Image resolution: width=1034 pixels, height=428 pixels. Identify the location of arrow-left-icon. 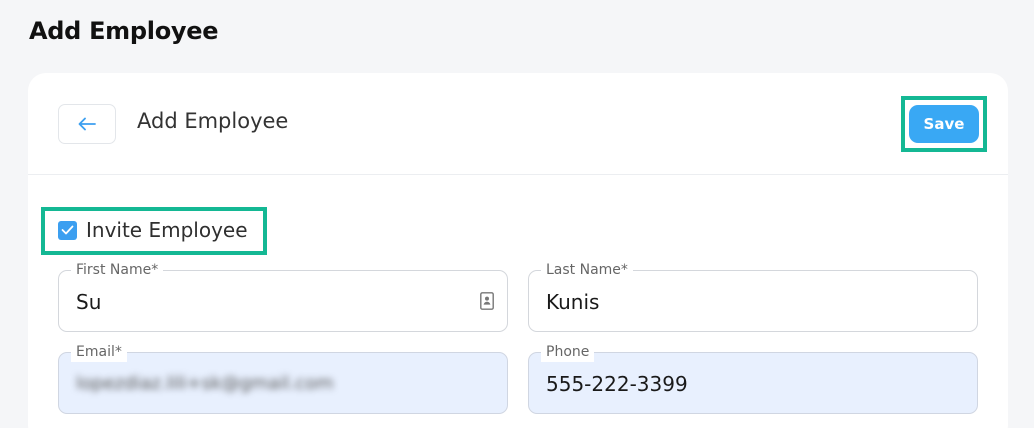
(87, 124).